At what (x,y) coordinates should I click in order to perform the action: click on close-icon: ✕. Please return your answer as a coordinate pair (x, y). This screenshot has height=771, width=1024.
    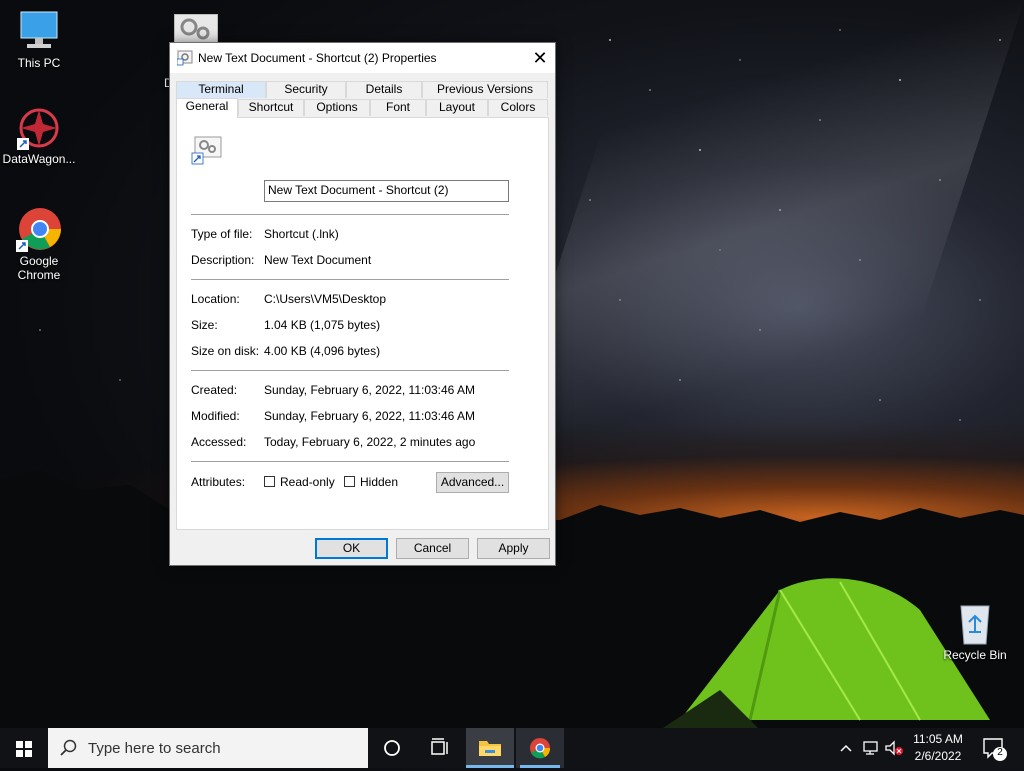
    Looking at the image, I should click on (540, 58).